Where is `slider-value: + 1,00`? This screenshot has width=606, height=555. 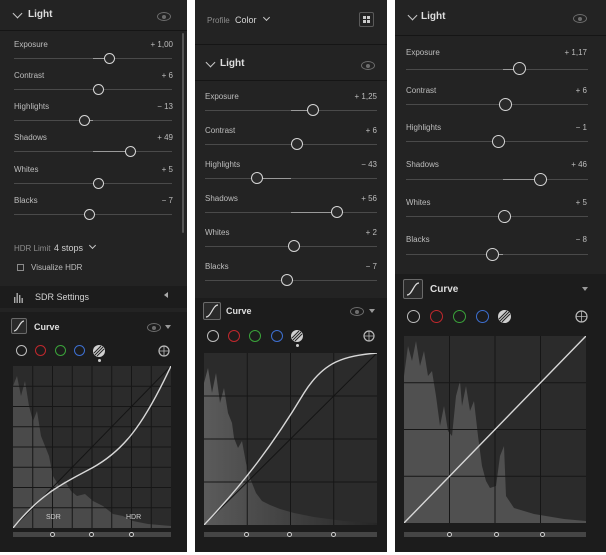 slider-value: + 1,00 is located at coordinates (162, 44).